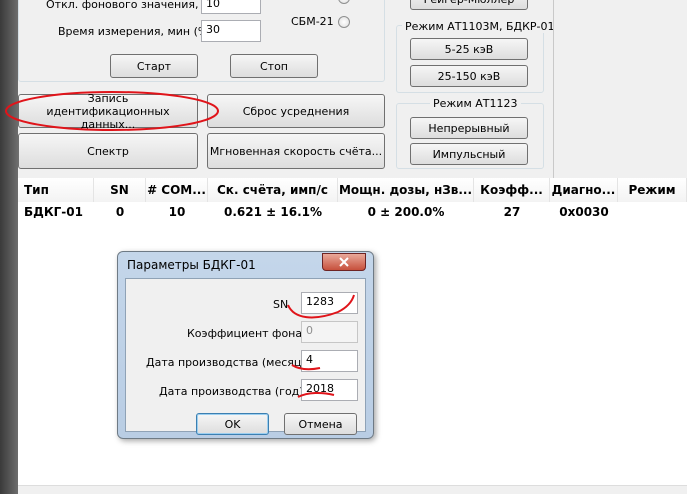 The image size is (687, 494). I want to click on reset-average-button: Сброс усреднения, so click(296, 111).